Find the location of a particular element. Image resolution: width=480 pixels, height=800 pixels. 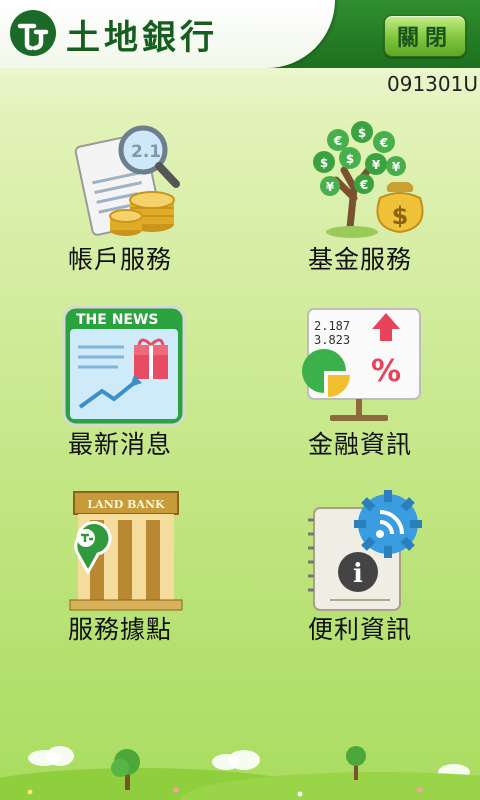

document-magnifier-coins-icon: 2.1 is located at coordinates (127, 180).